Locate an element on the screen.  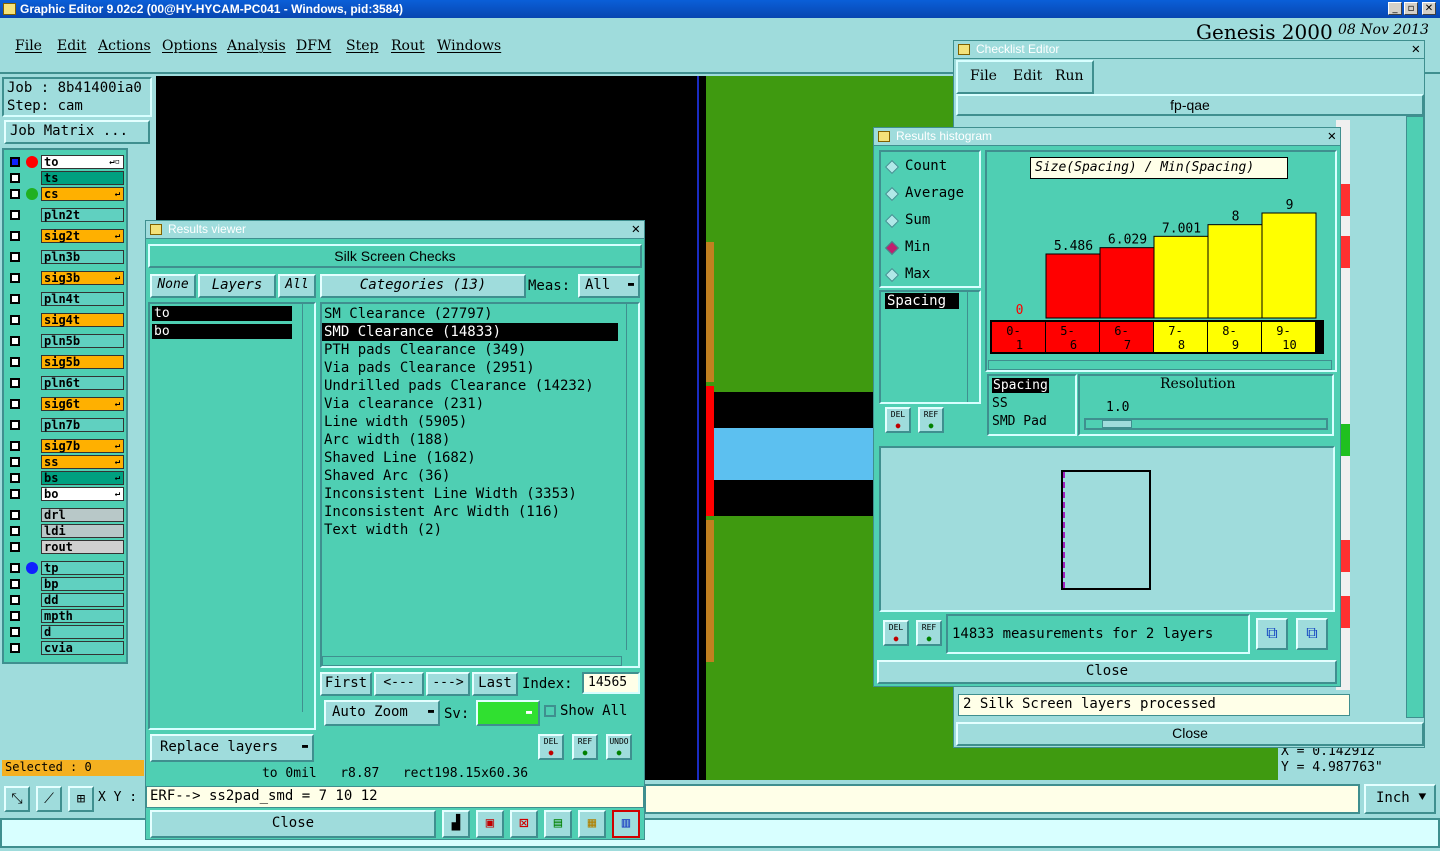
spacing-list: Spacing is located at coordinates (930, 347).